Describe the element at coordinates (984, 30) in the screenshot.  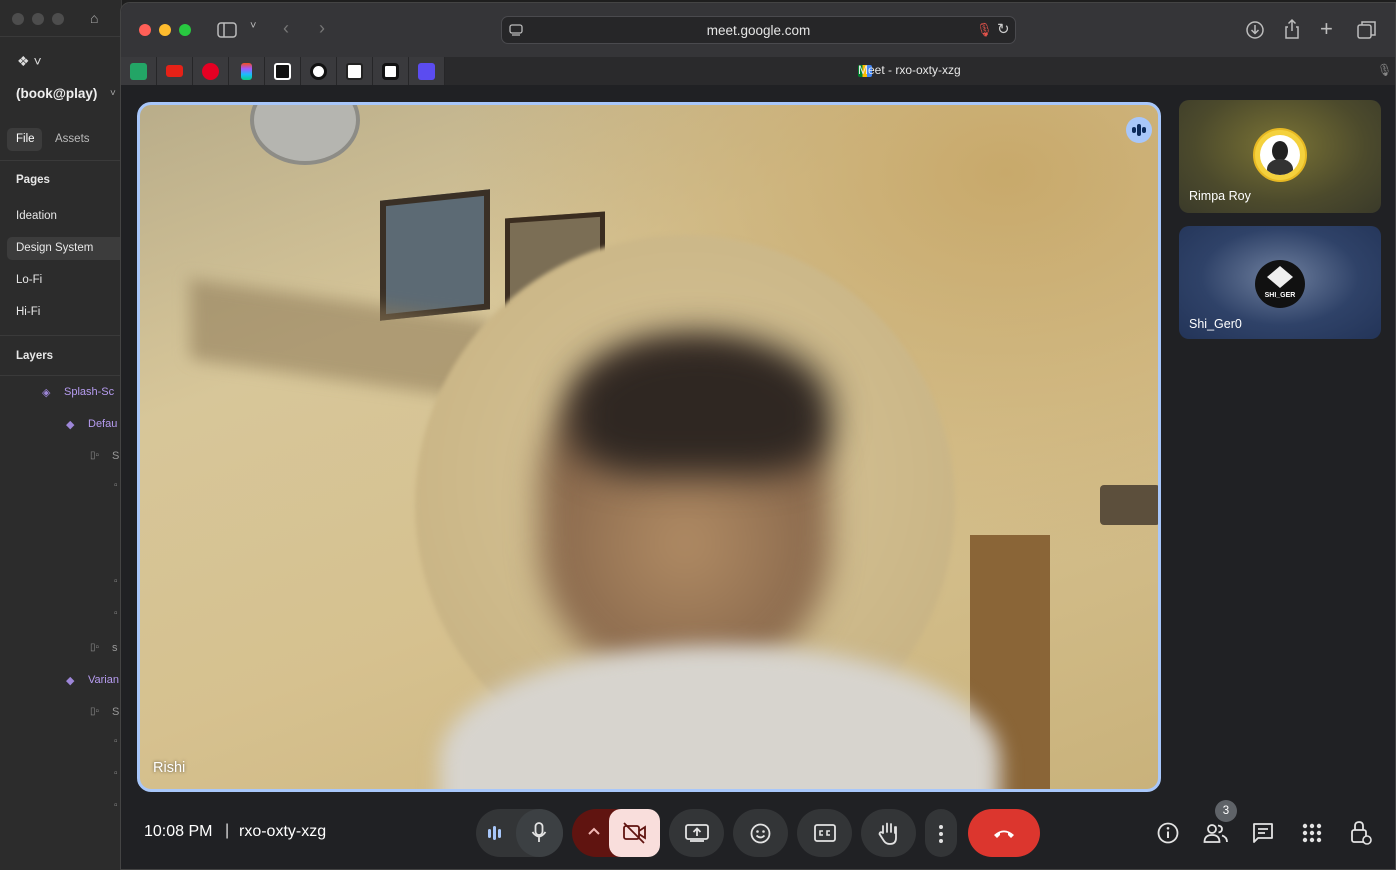
I see `microphone-in-use-icon: 🎙` at that location.